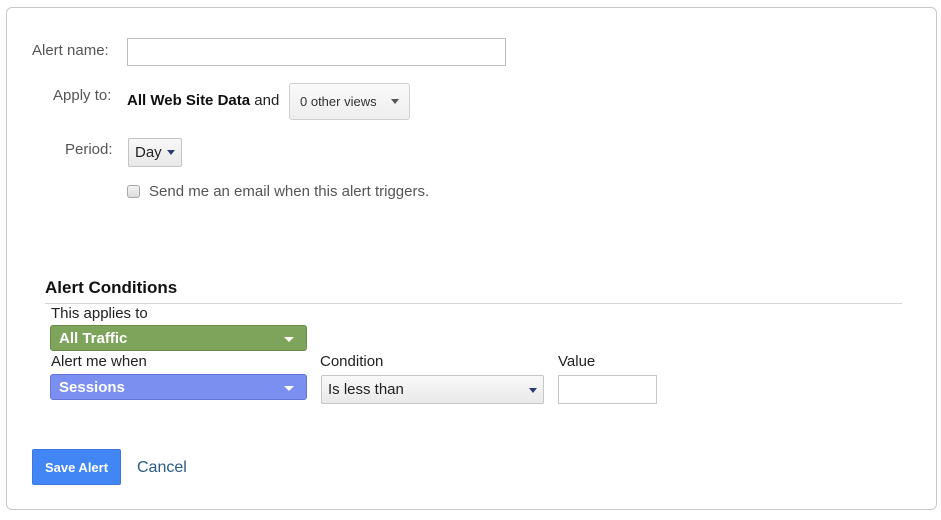 The height and width of the screenshot is (520, 941). Describe the element at coordinates (111, 287) in the screenshot. I see `alert-conditions-title: Alert Conditions` at that location.